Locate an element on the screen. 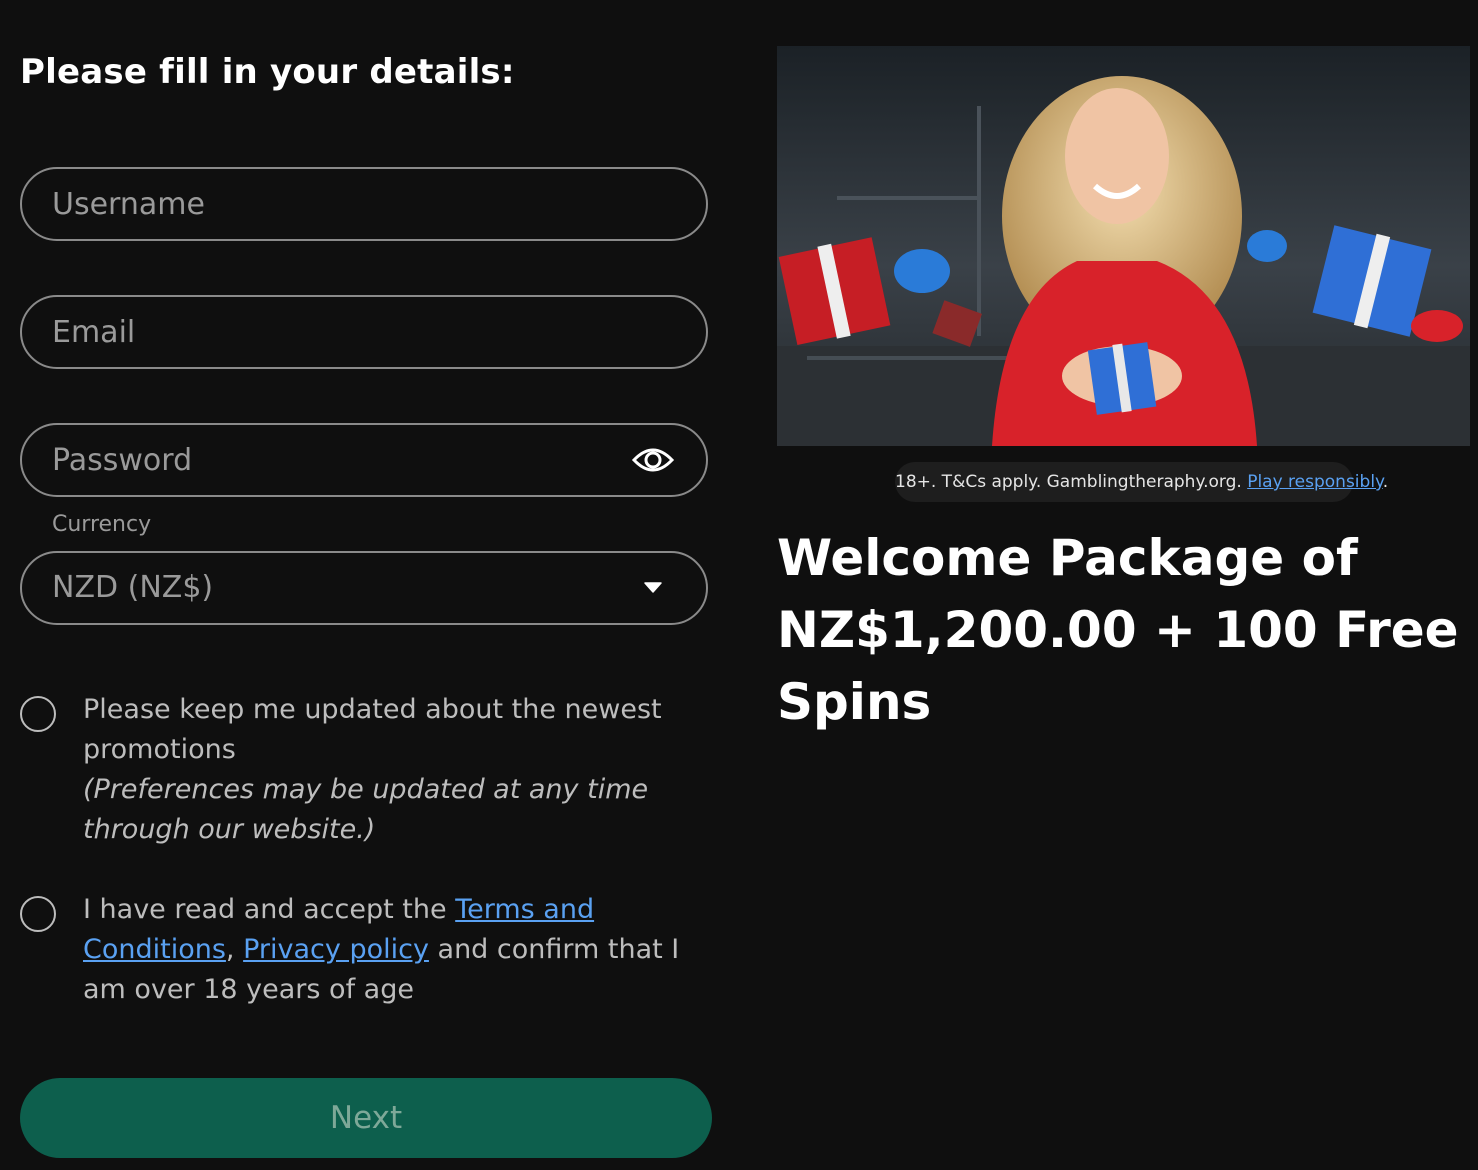  next-button: Next is located at coordinates (366, 1118).